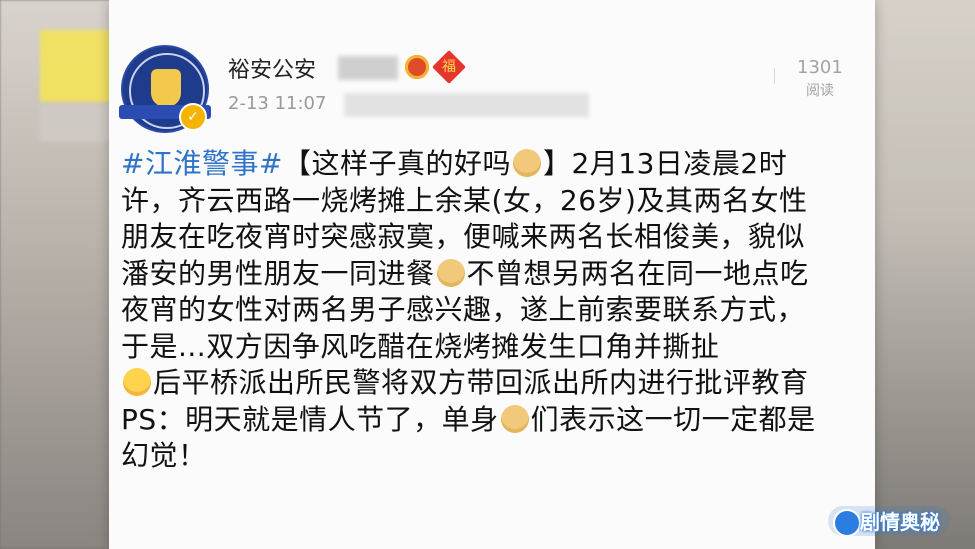 The width and height of the screenshot is (975, 549). I want to click on blurred-sticker-shadow, so click(76, 123).